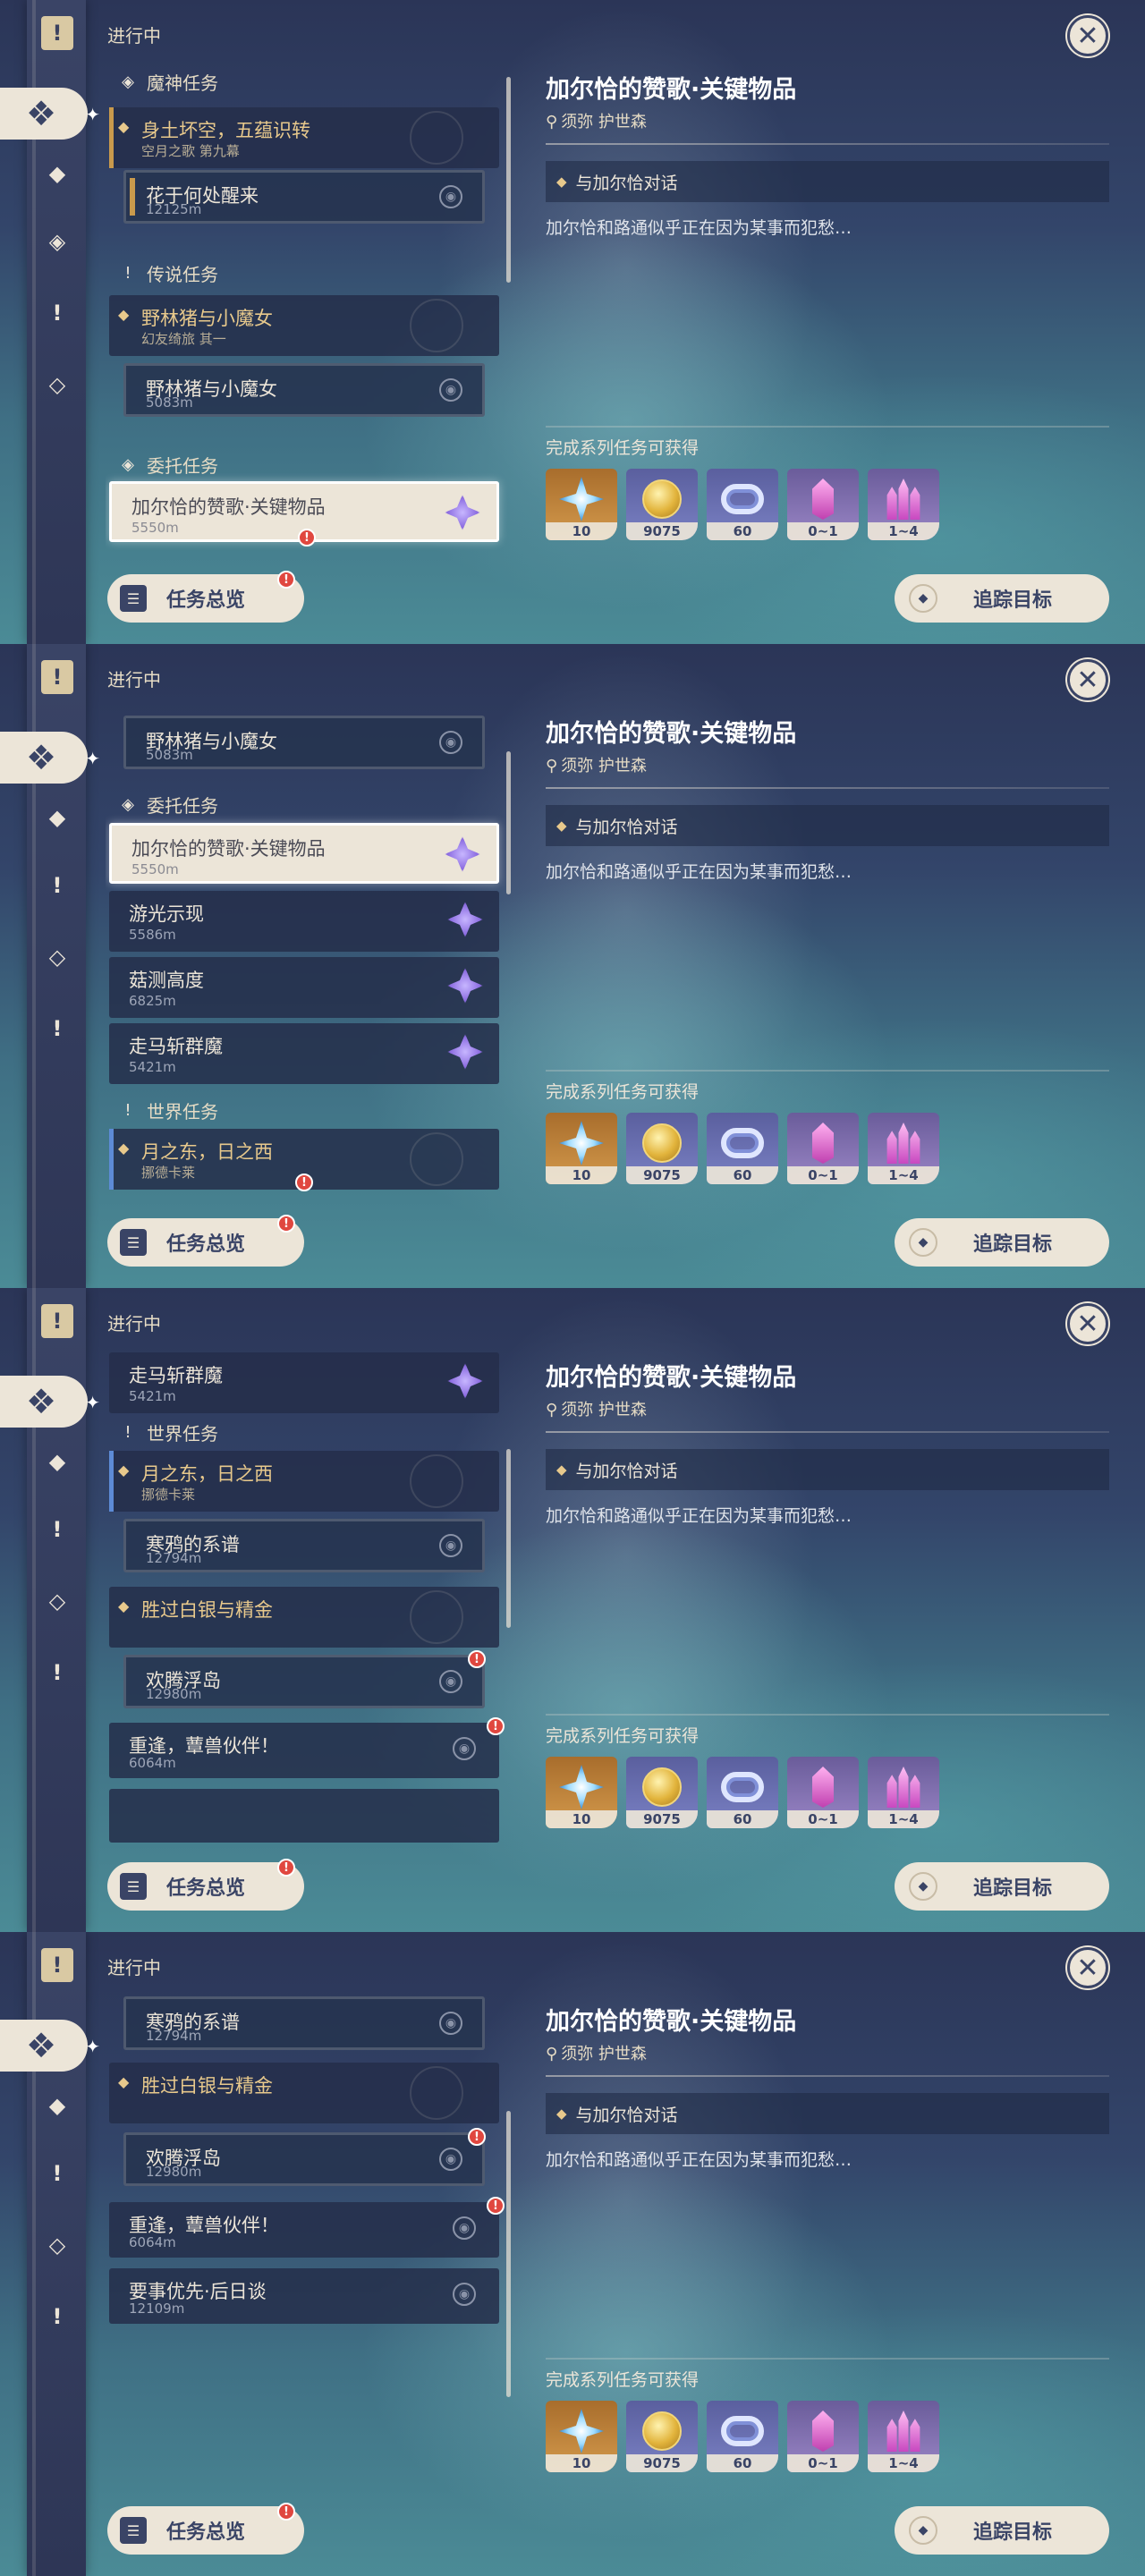  What do you see at coordinates (304, 987) in the screenshot?
I see `quest-item: 菇测高度 6825m` at bounding box center [304, 987].